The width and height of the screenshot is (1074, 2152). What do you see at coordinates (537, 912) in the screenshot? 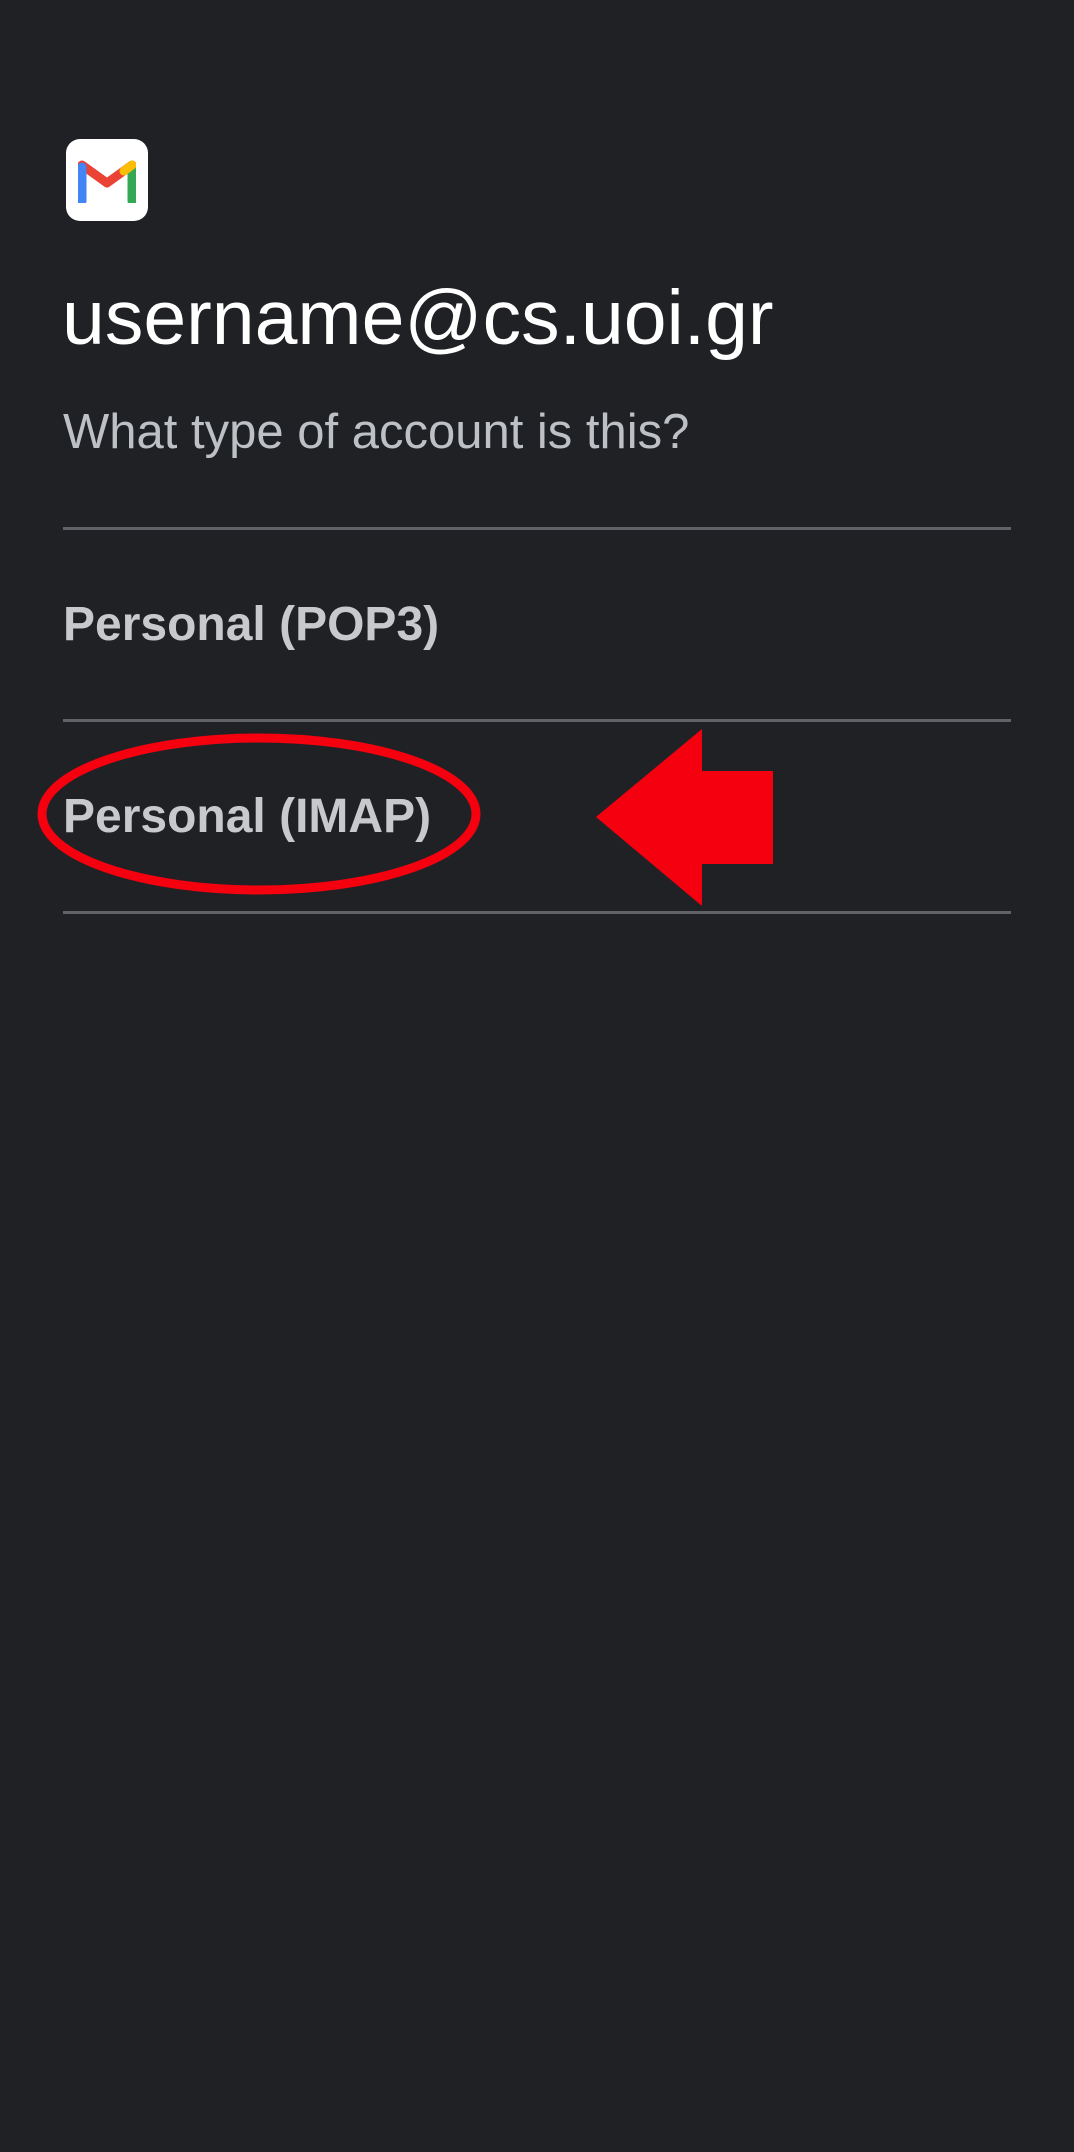
I see `divider` at bounding box center [537, 912].